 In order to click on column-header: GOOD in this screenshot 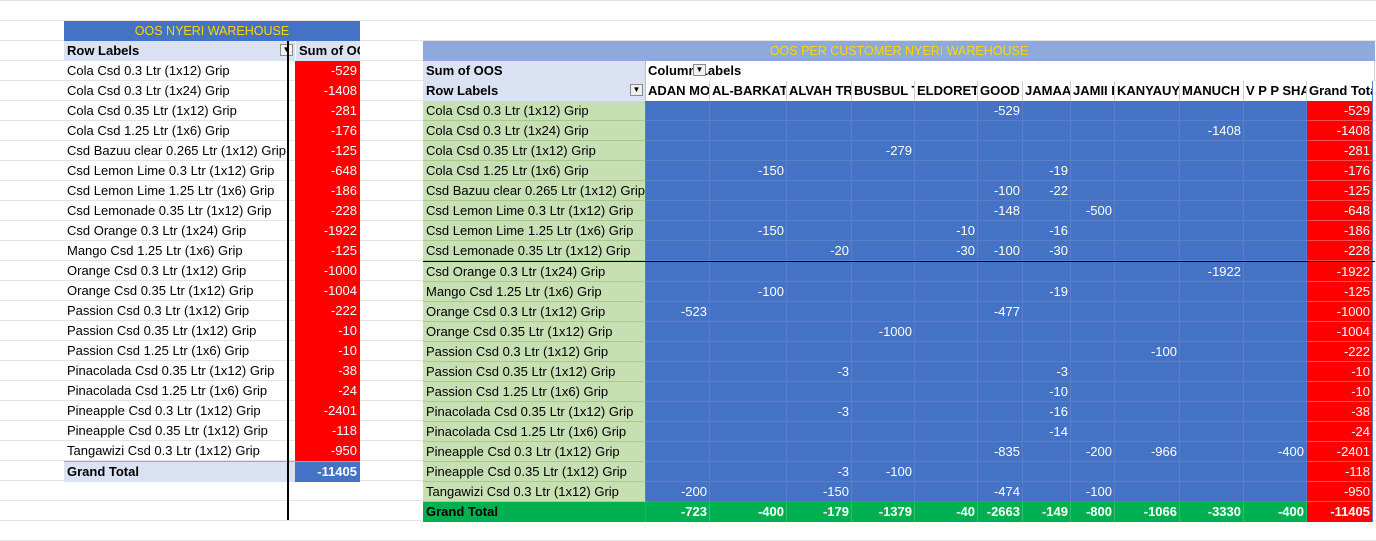, I will do `click(1000, 91)`.